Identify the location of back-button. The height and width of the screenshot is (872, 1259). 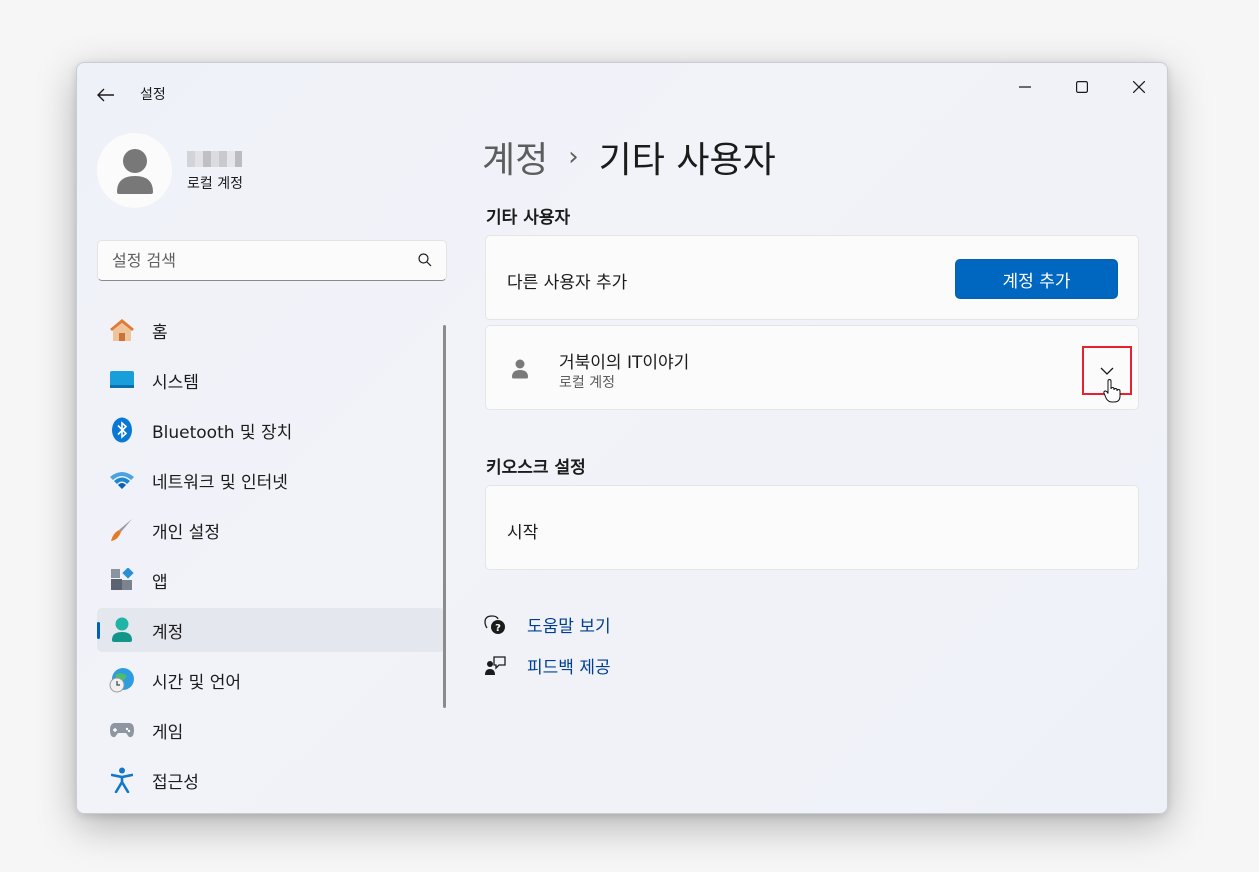
(106, 95).